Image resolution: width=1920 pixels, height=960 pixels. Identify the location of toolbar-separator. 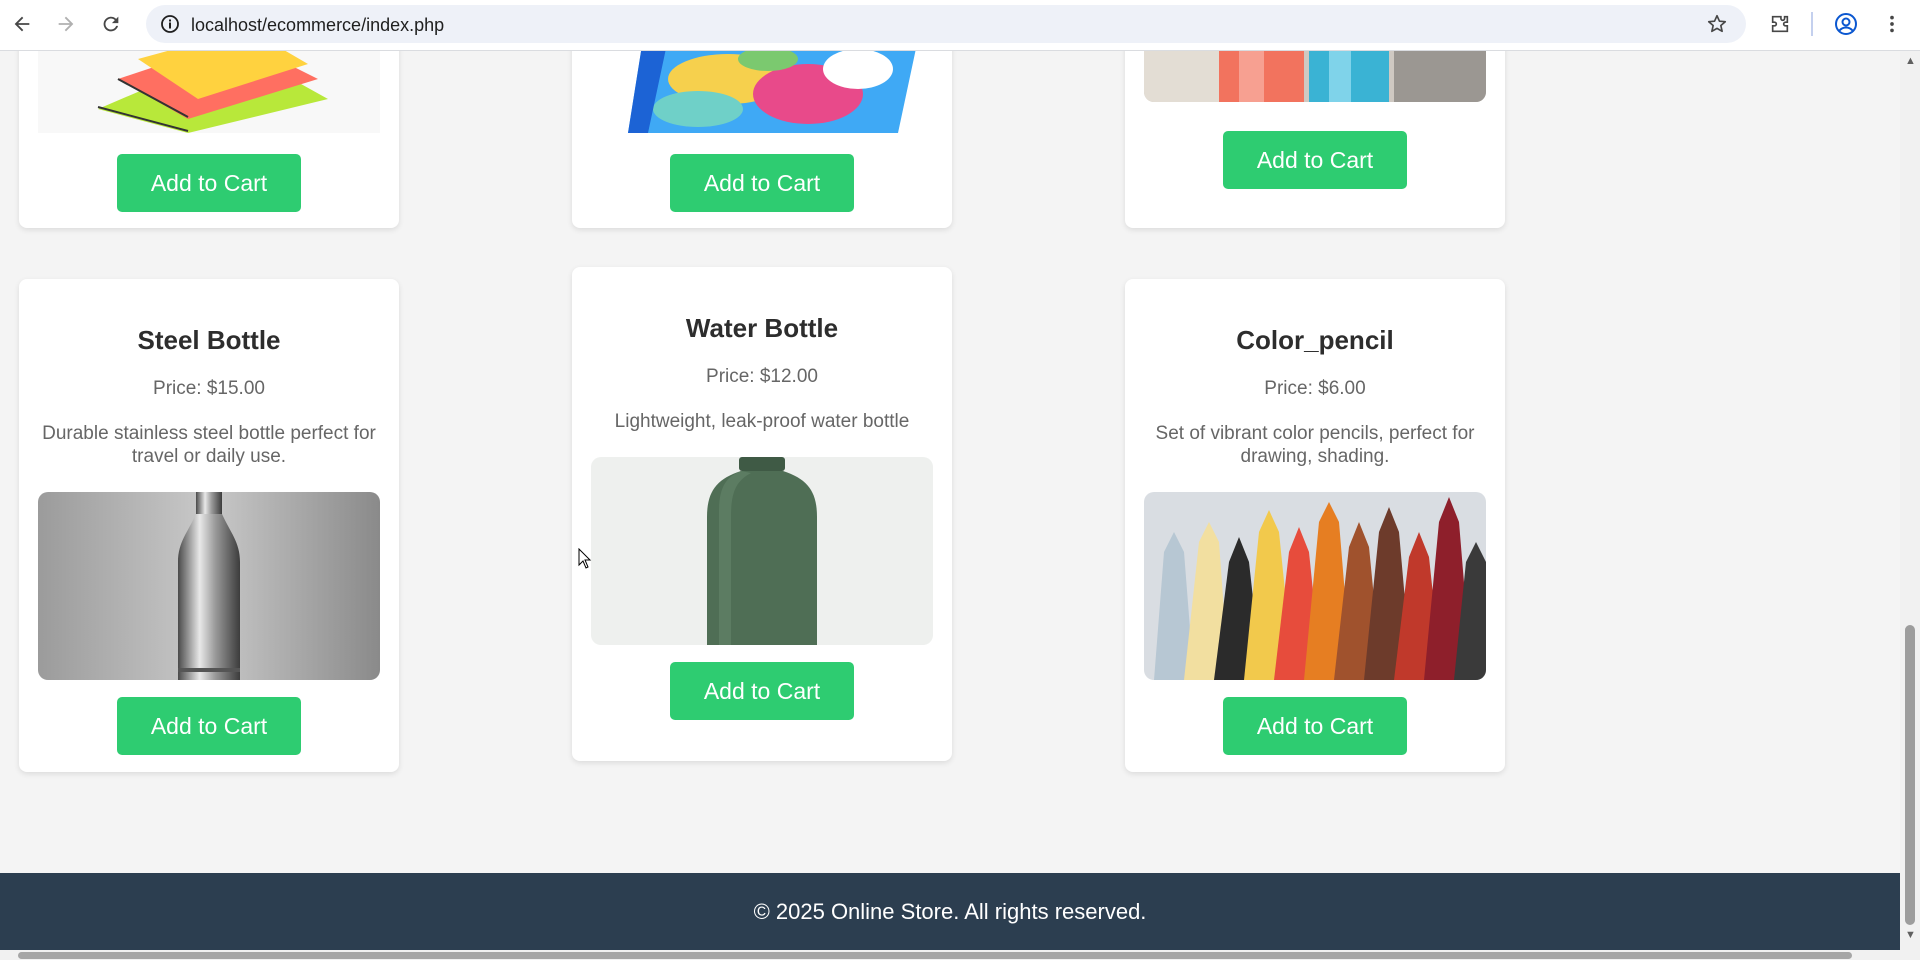
(1812, 24).